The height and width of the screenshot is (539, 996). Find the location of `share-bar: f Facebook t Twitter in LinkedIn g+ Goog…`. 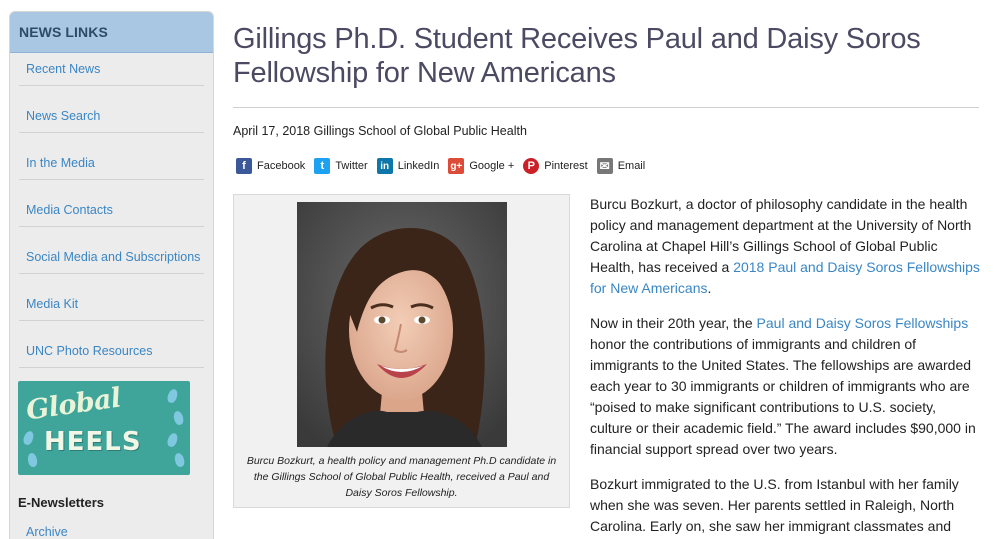

share-bar: f Facebook t Twitter in LinkedIn g+ Goog… is located at coordinates (445, 166).